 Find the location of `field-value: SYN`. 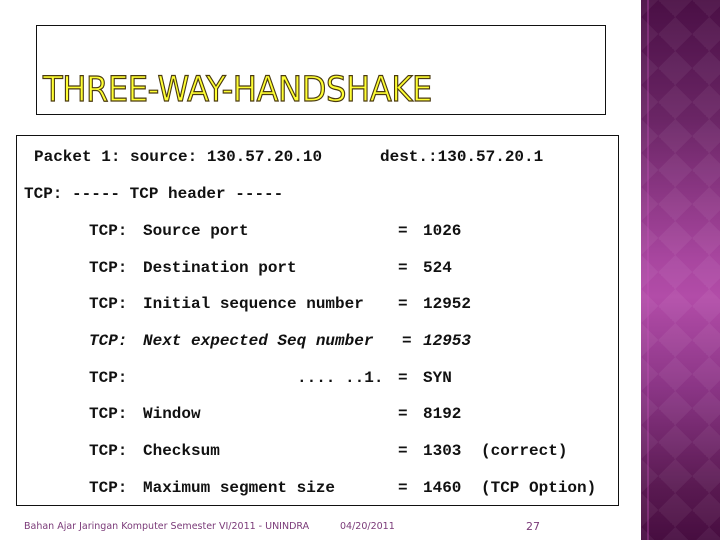

field-value: SYN is located at coordinates (437, 378).